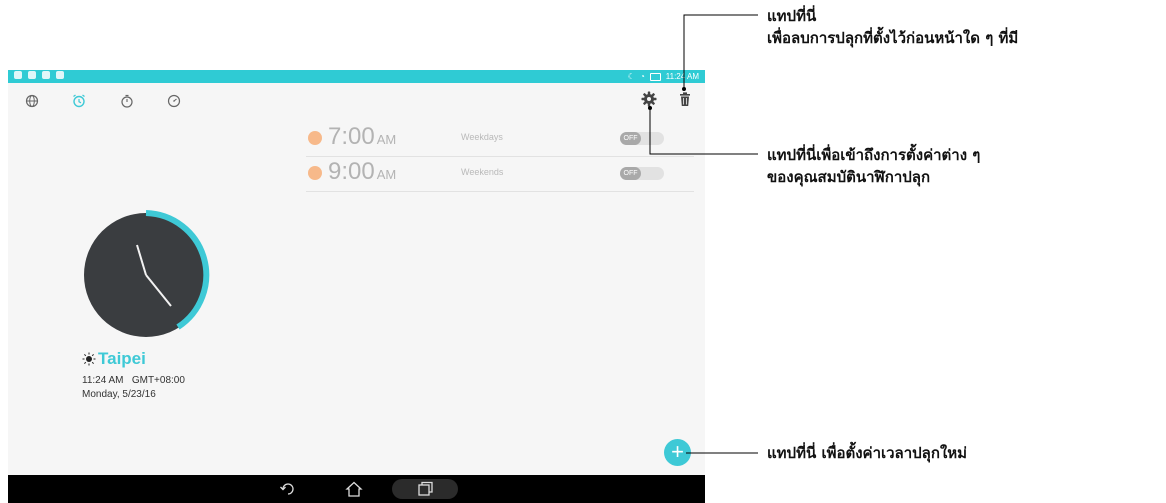 This screenshot has width=1166, height=503. I want to click on callout-settings-line2: ของคุณสมบัตินาฬิกาปลุก, so click(849, 177).